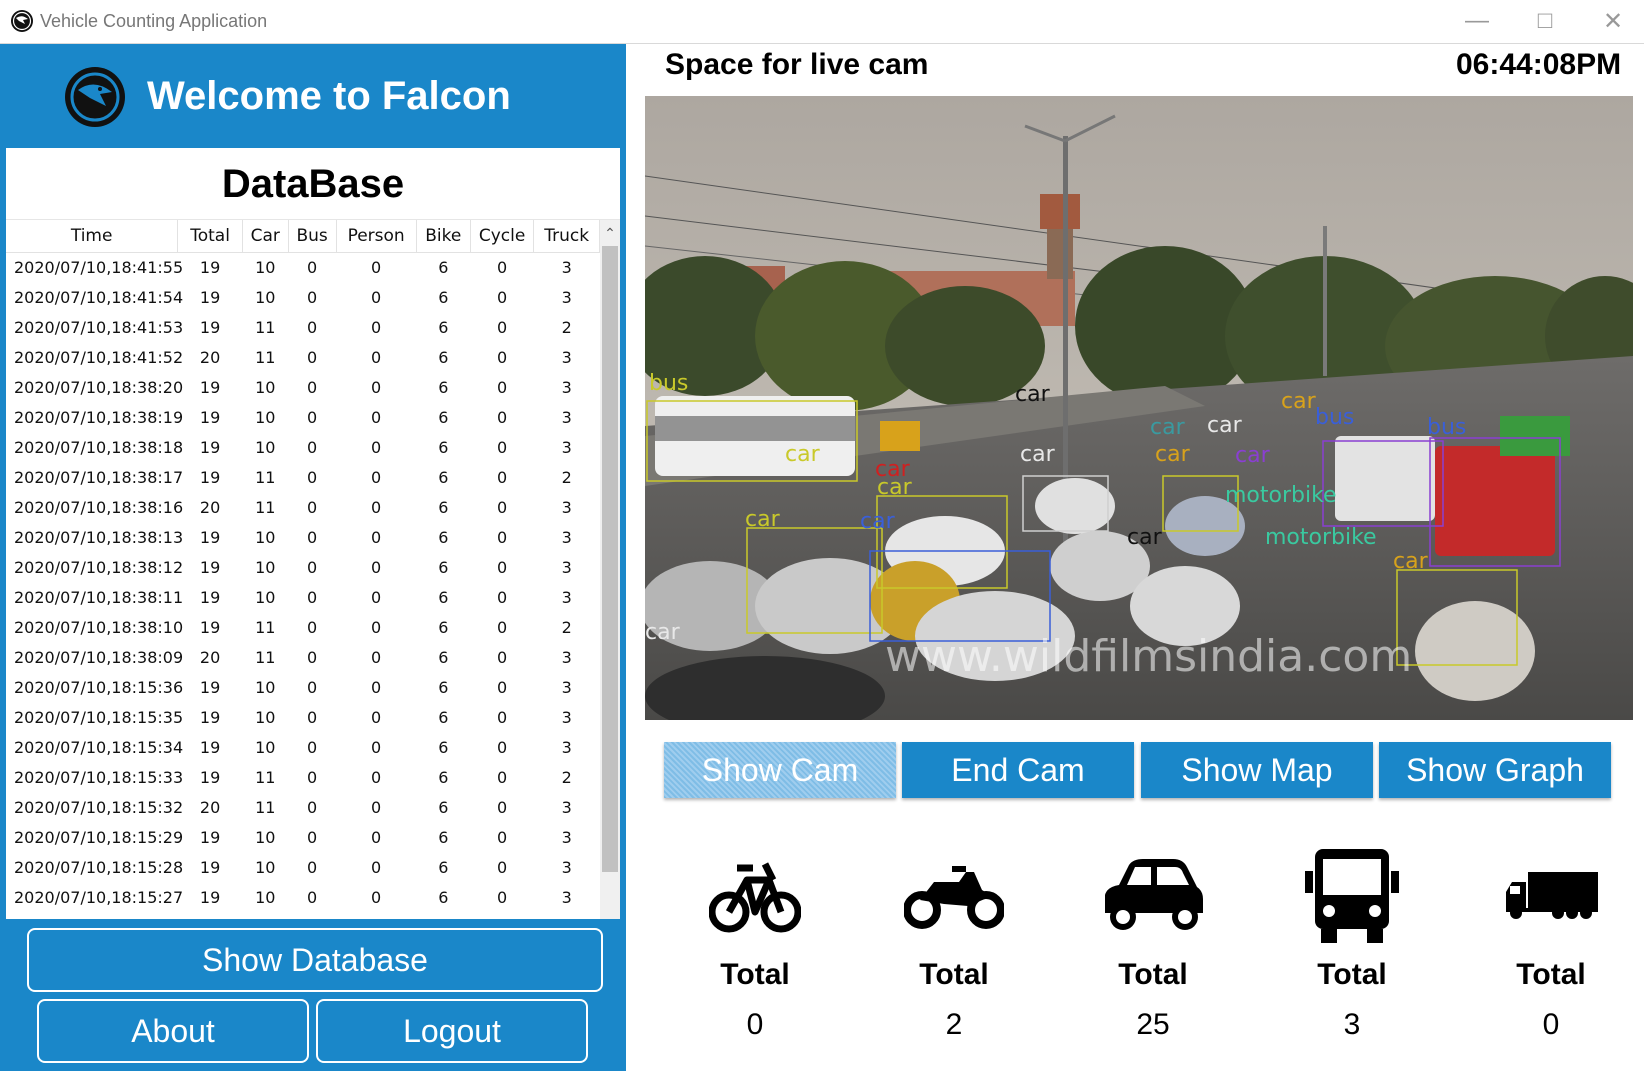 The width and height of the screenshot is (1644, 1071). I want to click on table-row: 2020/07/10,18:38:18 19 10 0 0 6 0 3, so click(303, 447).